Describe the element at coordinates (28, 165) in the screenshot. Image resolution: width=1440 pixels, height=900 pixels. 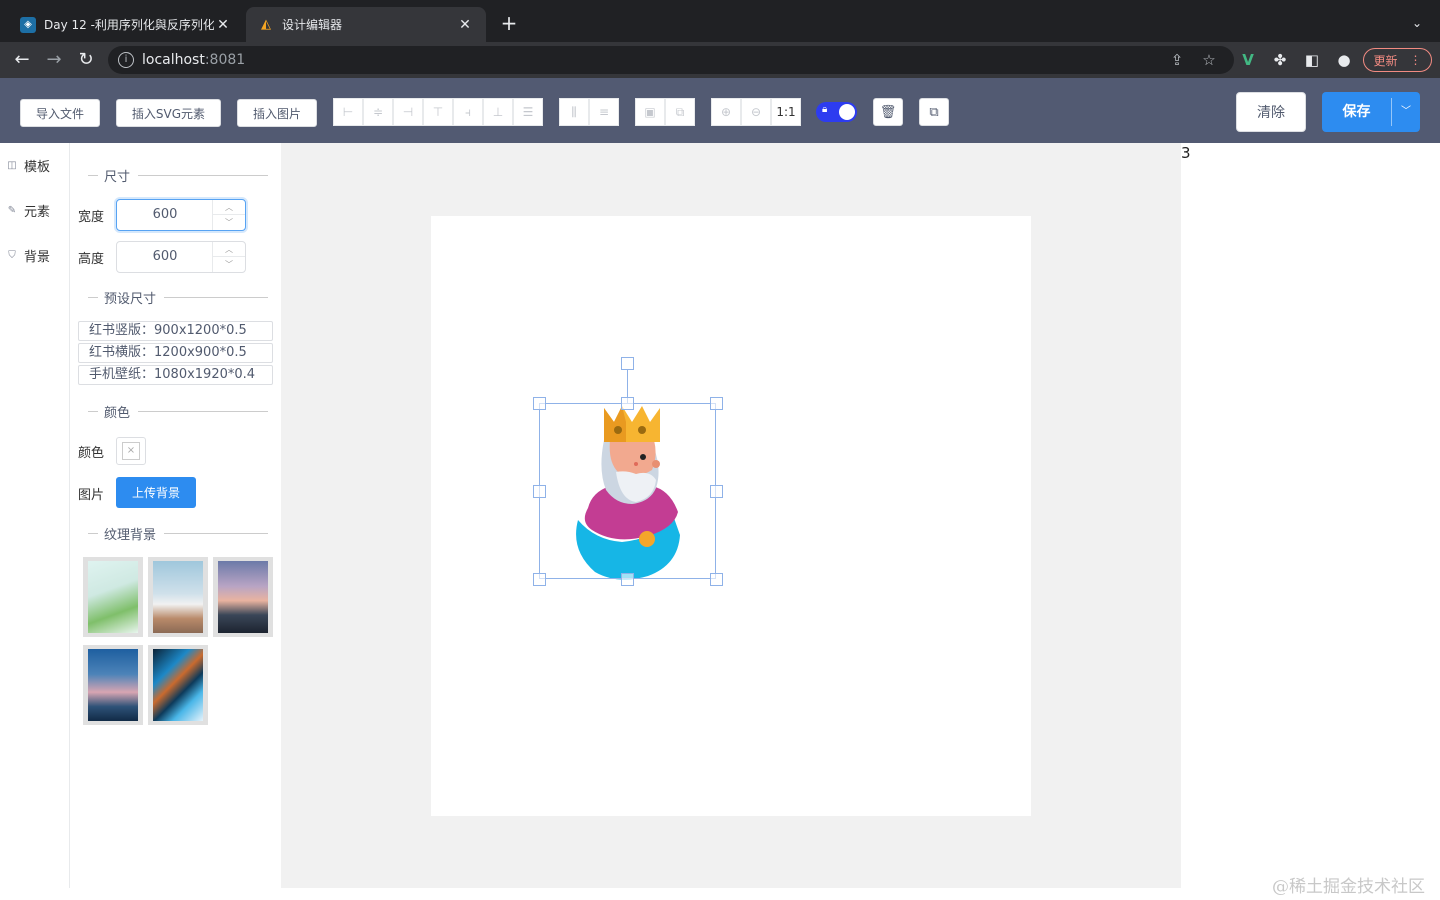
I see `nav-item-template: ◫ 模板` at that location.